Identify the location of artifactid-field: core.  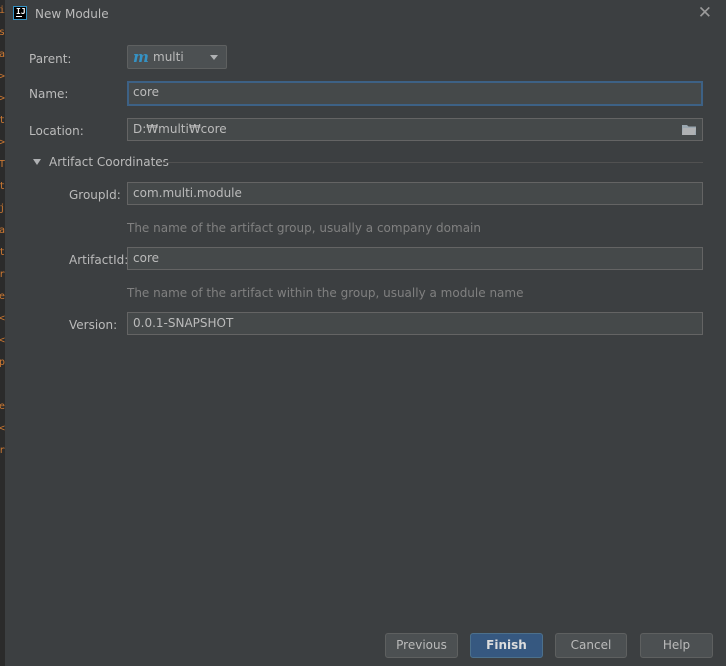
(415, 258).